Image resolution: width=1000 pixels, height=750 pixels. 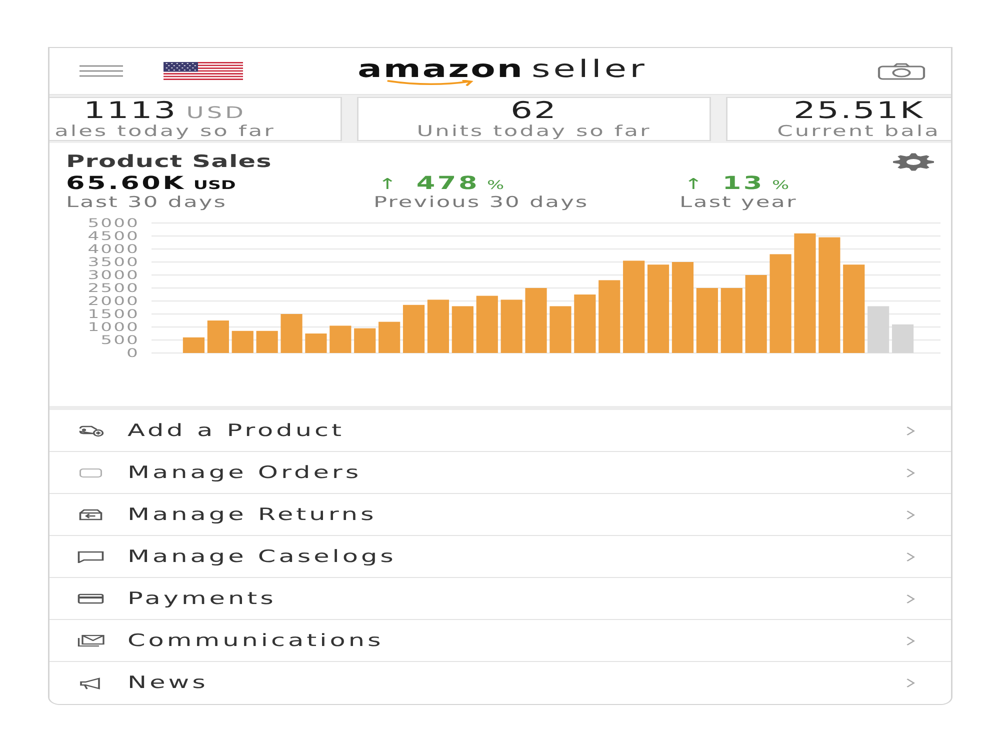 What do you see at coordinates (534, 110) in the screenshot?
I see `stat-value: 62` at bounding box center [534, 110].